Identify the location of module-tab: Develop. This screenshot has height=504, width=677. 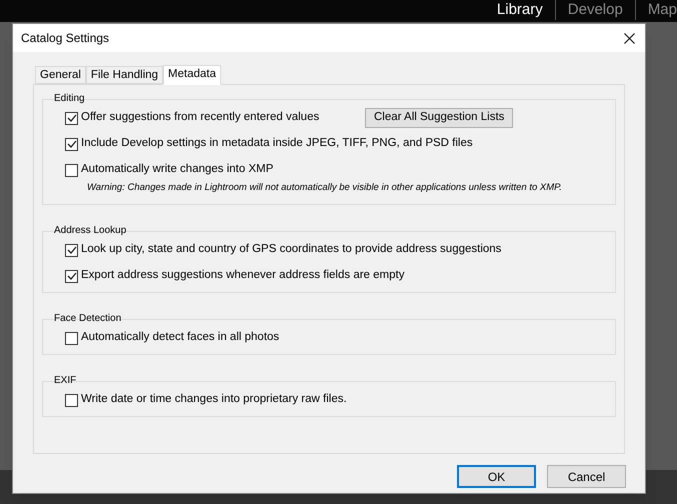
(588, 10).